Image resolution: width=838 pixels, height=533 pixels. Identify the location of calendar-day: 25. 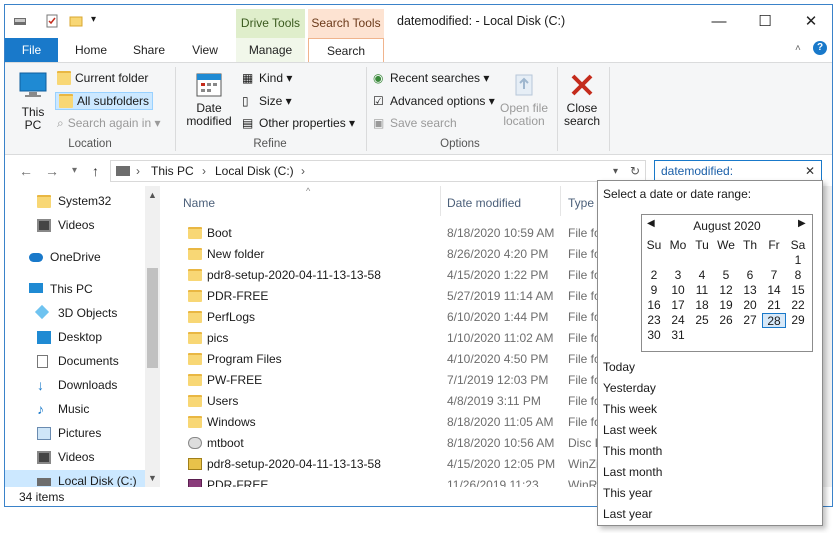
(702, 320).